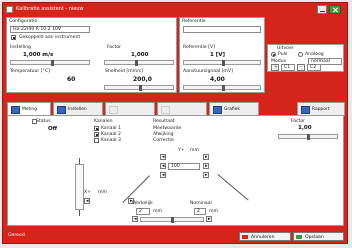 Image resolution: width=352 pixels, height=248 pixels. I want to click on bottom-slider, so click(172, 220).